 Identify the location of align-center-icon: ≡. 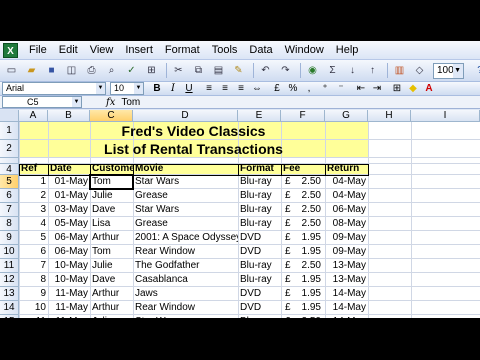
(225, 88).